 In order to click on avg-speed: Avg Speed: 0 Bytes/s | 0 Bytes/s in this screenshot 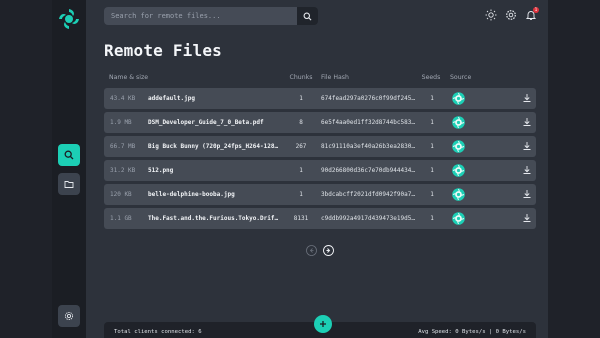, I will do `click(472, 332)`.